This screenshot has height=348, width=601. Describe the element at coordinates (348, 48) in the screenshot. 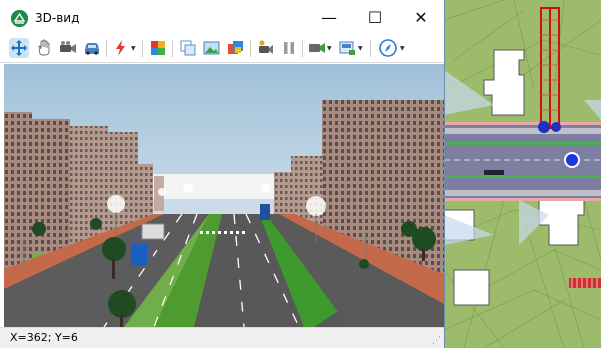

I see `export-icon` at that location.